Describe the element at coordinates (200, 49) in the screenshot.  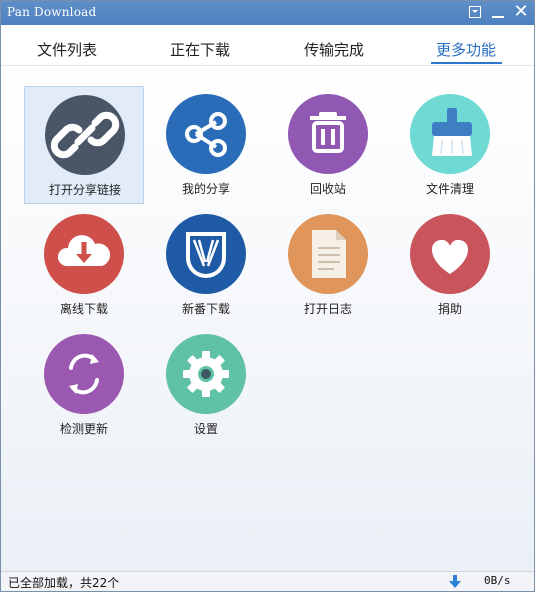
I see `tab-downloading: 正在下载` at that location.